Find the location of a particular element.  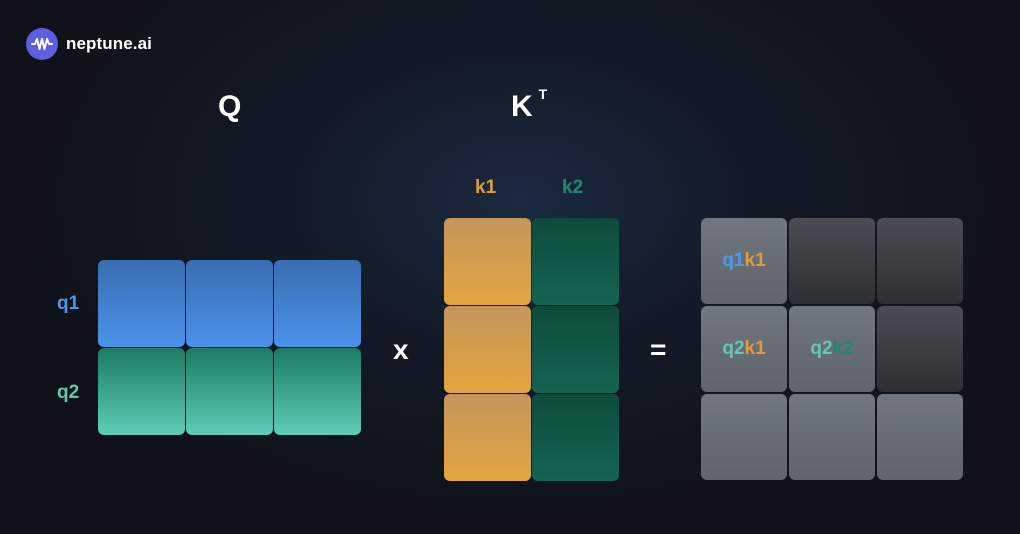

k-transpose-label: KT is located at coordinates (529, 104).